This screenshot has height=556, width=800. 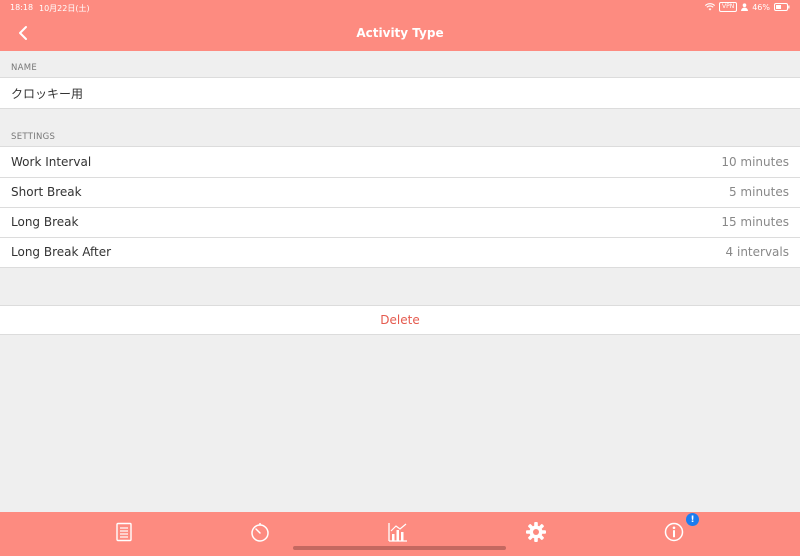 What do you see at coordinates (757, 252) in the screenshot?
I see `setting-value: 4 intervals` at bounding box center [757, 252].